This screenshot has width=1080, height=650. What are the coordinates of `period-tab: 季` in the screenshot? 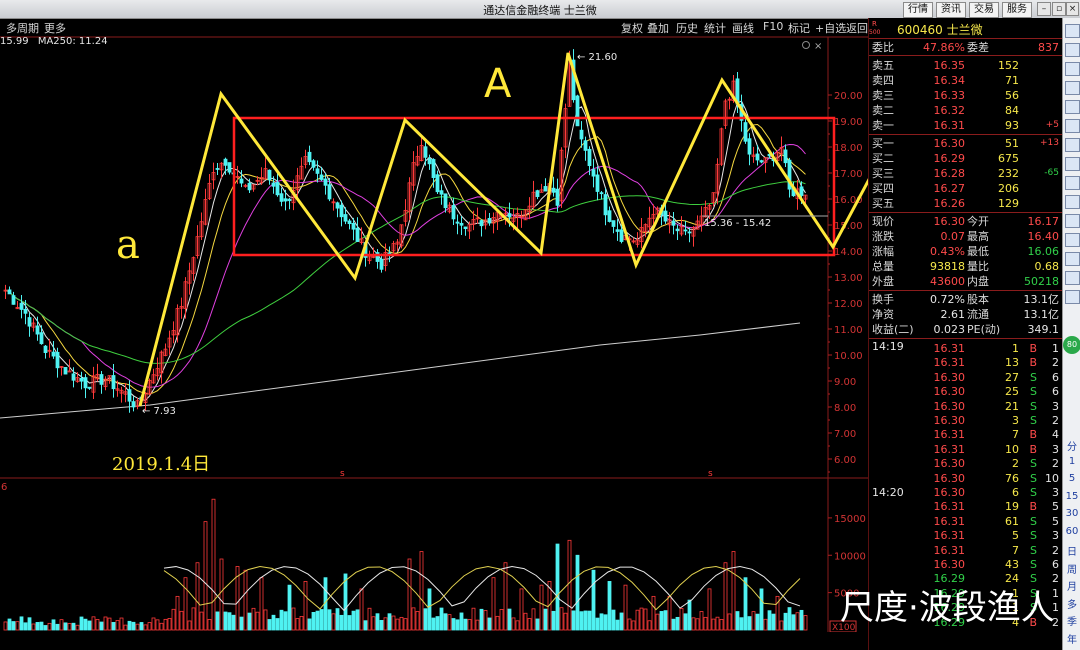 It's located at (1072, 620).